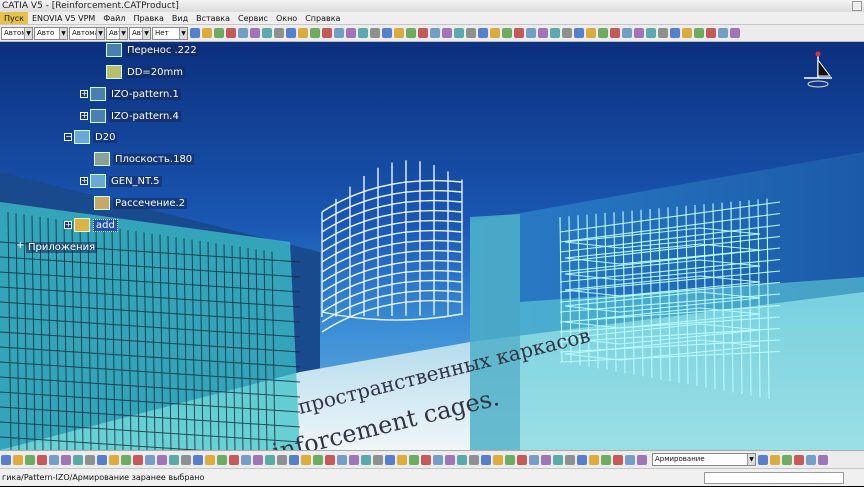 The image size is (864, 487). What do you see at coordinates (818, 70) in the screenshot?
I see `compass-icon` at bounding box center [818, 70].